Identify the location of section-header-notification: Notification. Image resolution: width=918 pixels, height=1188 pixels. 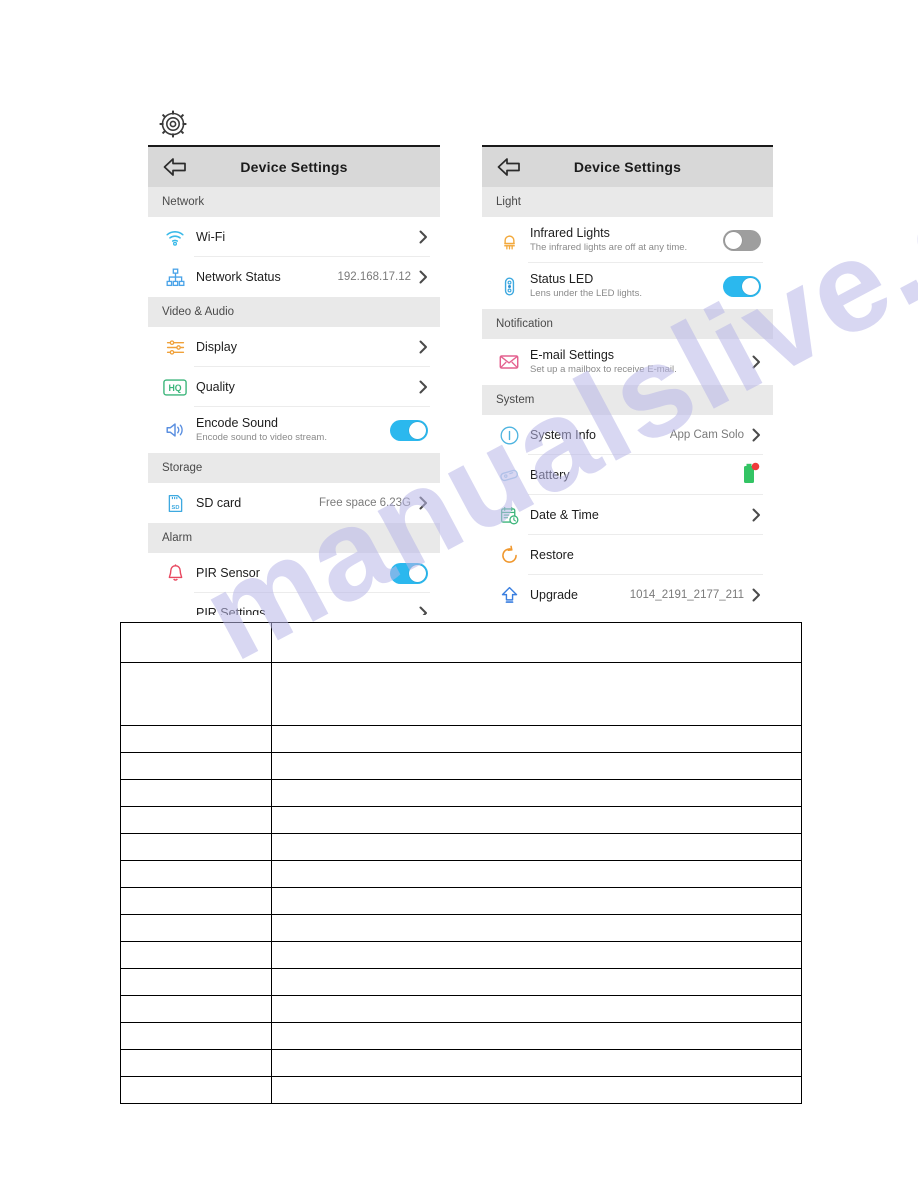
(627, 324).